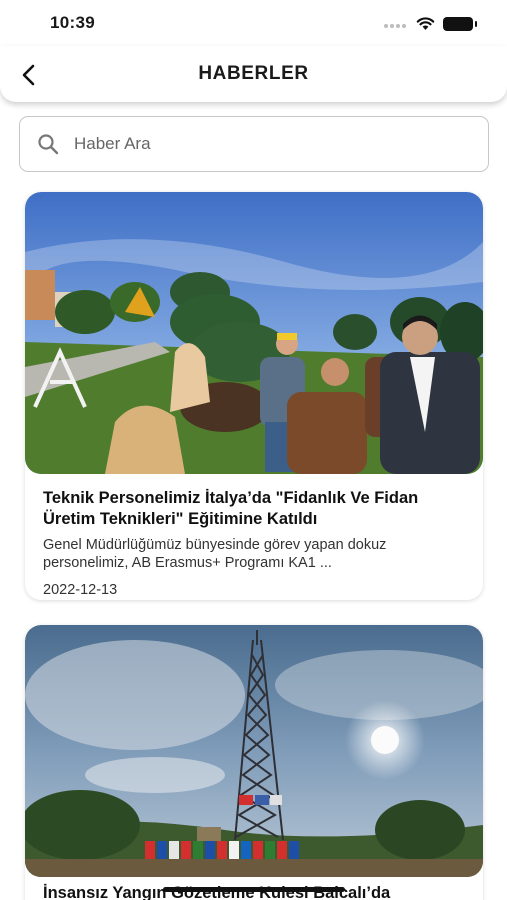 The height and width of the screenshot is (900, 507). I want to click on status-bar: 10:39, so click(253, 23).